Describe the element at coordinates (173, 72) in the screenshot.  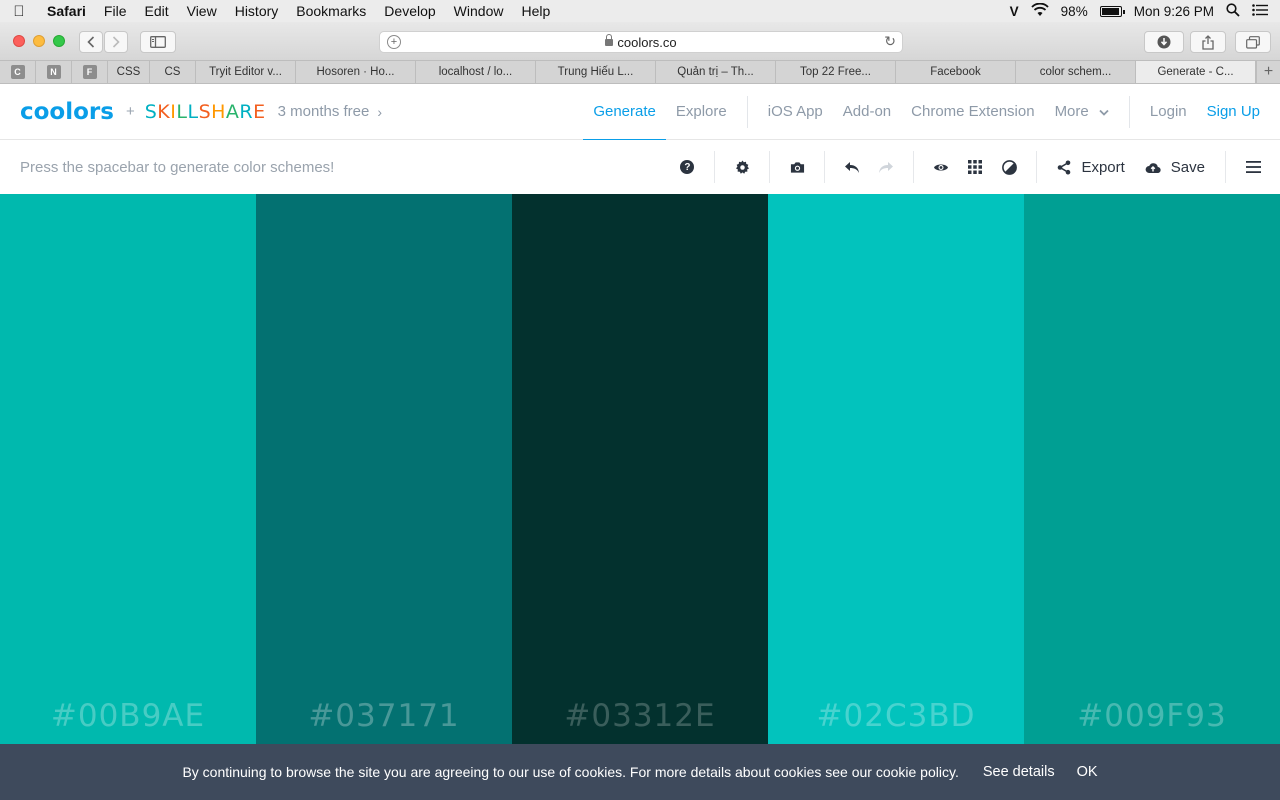
I see `tab-css-2: CS` at that location.